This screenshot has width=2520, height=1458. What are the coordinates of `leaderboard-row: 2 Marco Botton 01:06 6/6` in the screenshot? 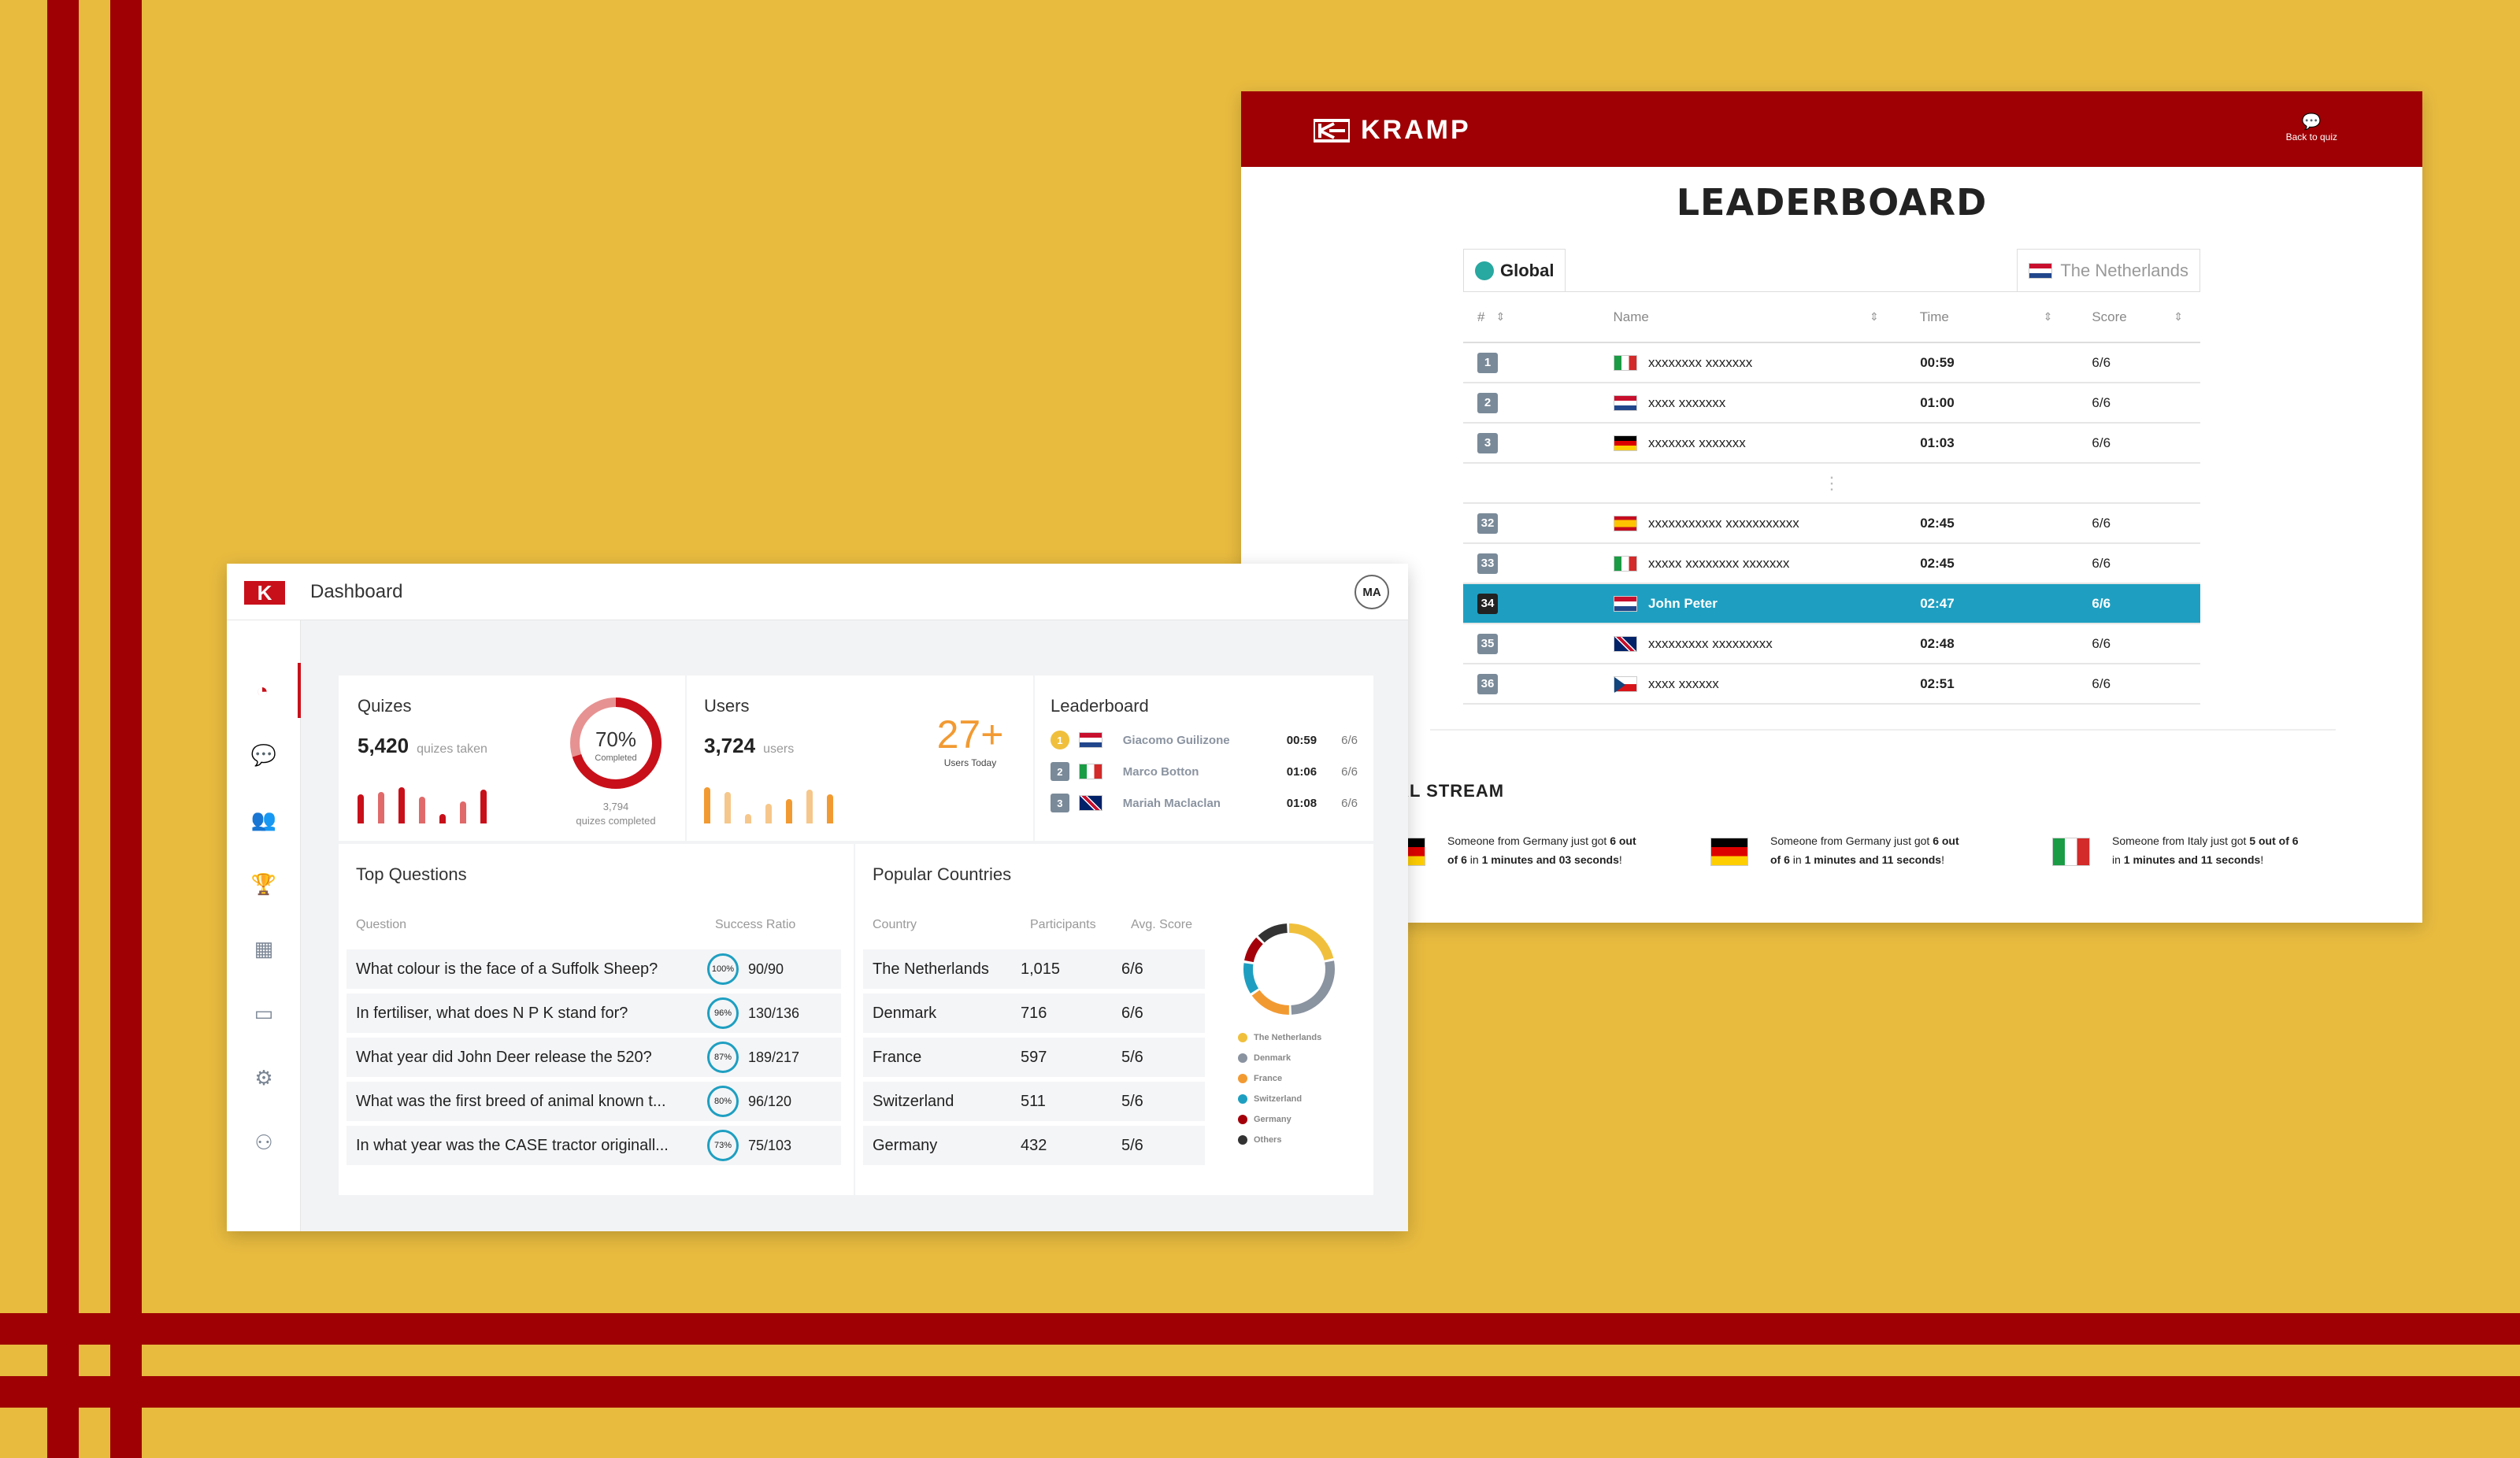 It's located at (1204, 771).